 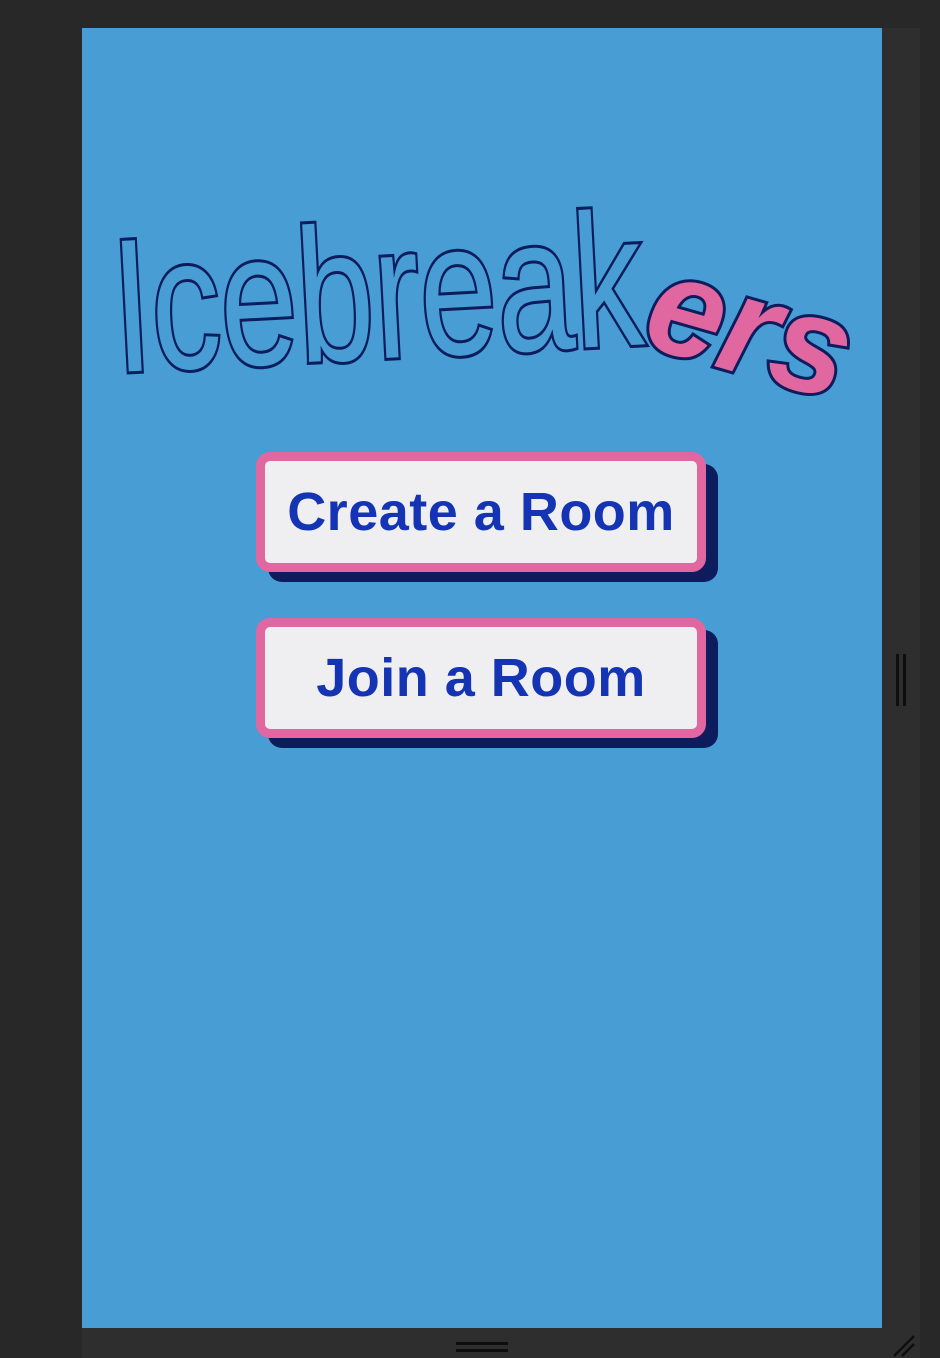 I want to click on join-room-button-wrap: Join a Room, so click(x=487, y=683).